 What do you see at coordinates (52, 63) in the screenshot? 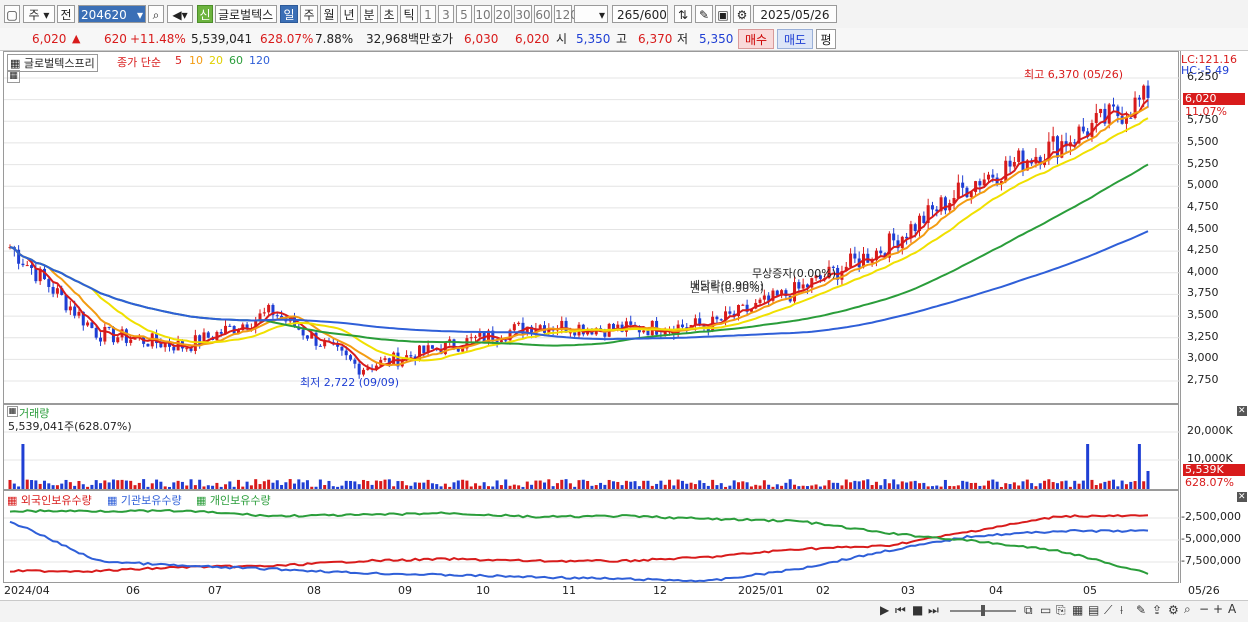
I see `legend-stock-name: ▦ 글로벌텍스프리` at bounding box center [52, 63].